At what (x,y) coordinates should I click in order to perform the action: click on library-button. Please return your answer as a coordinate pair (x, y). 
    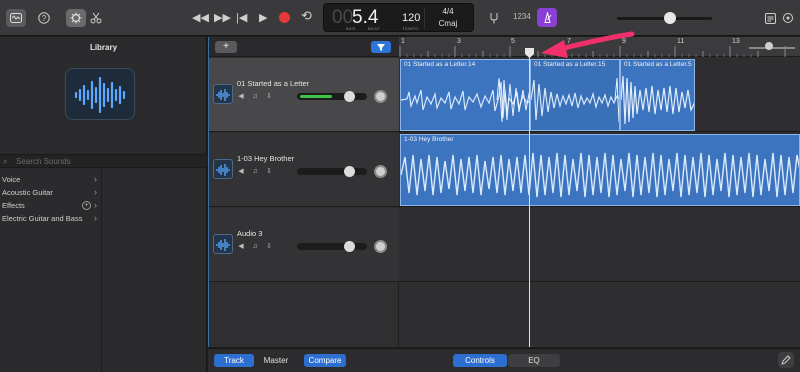
    Looking at the image, I should click on (16, 18).